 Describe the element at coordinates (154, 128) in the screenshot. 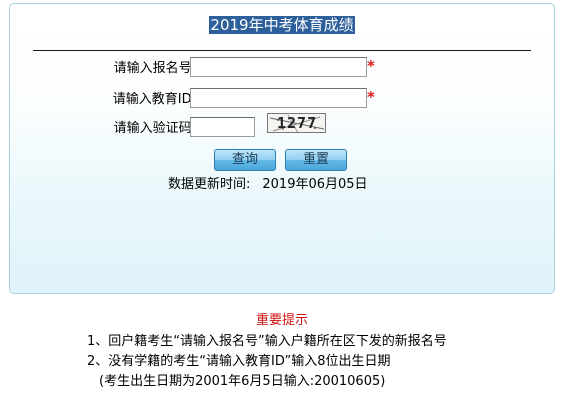

I see `captcha-label: 请输入验证码:` at that location.